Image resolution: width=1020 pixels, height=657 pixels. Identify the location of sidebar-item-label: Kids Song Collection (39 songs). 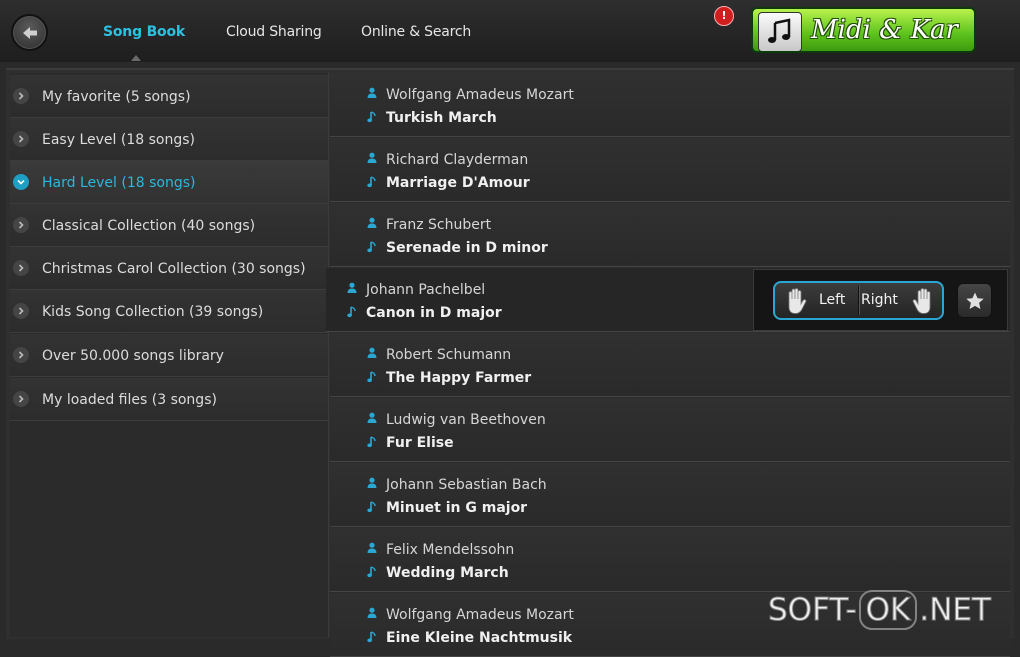
(153, 312).